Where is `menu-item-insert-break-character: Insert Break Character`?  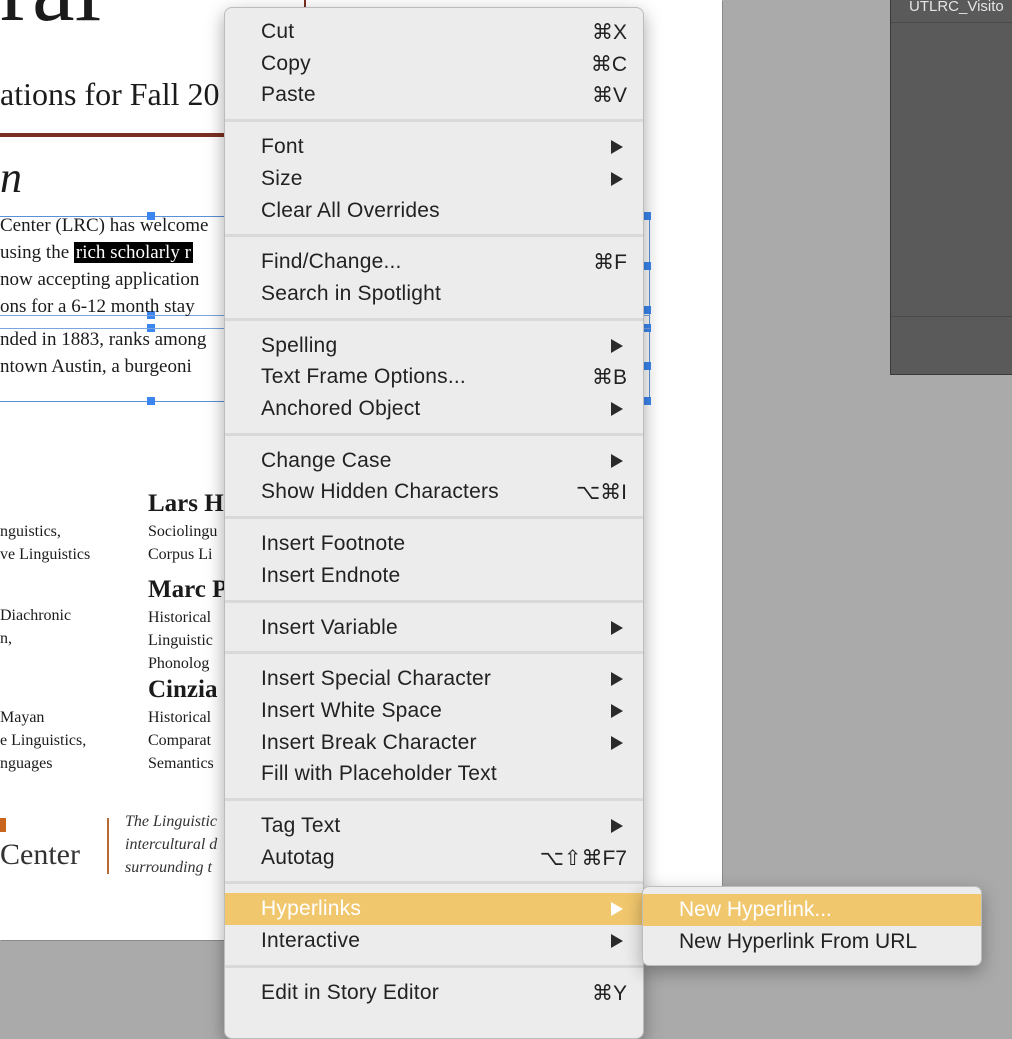 menu-item-insert-break-character: Insert Break Character is located at coordinates (434, 743).